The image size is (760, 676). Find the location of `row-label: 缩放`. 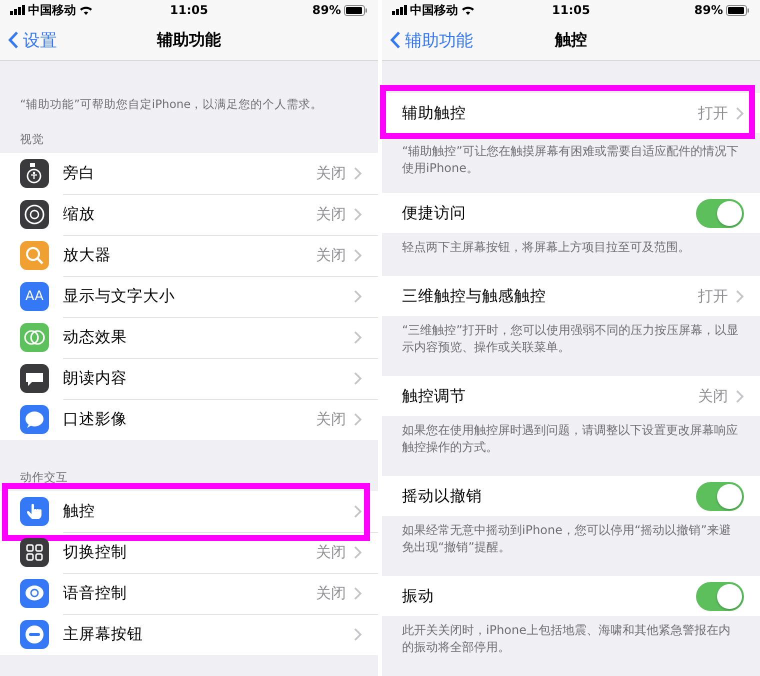

row-label: 缩放 is located at coordinates (79, 214).